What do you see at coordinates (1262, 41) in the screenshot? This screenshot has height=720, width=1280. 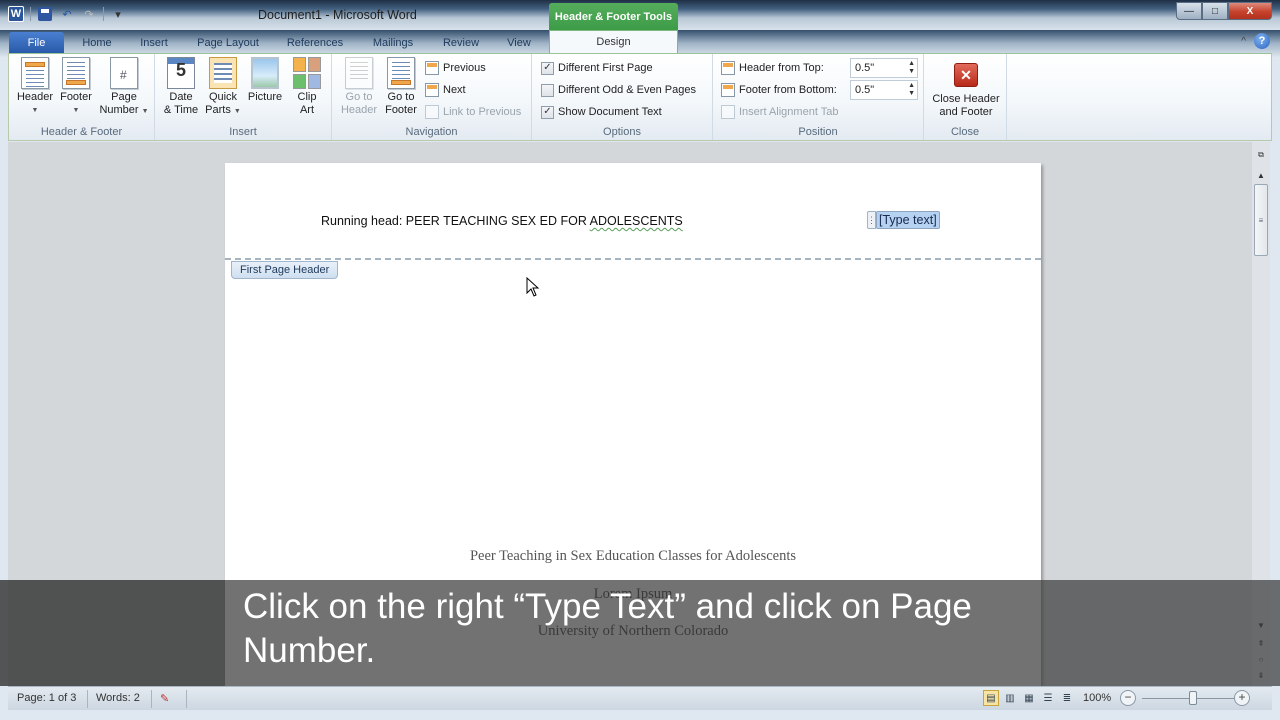 I see `help-icon: ?` at bounding box center [1262, 41].